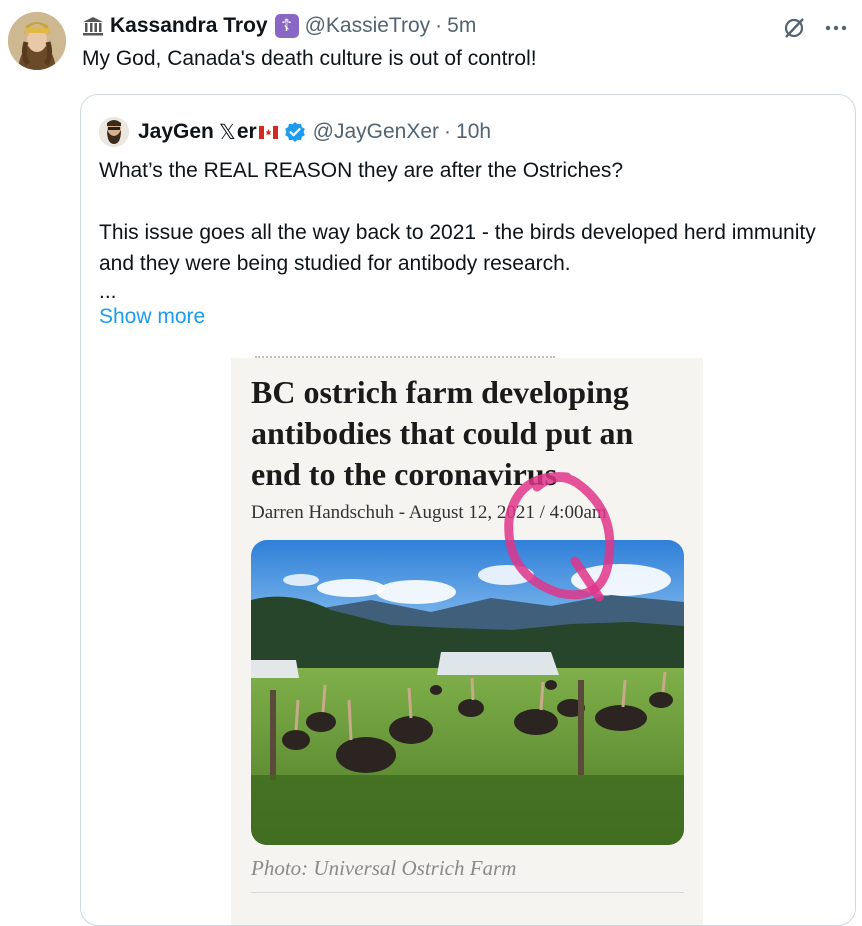 The width and height of the screenshot is (862, 926). I want to click on tweet-actions, so click(815, 28).